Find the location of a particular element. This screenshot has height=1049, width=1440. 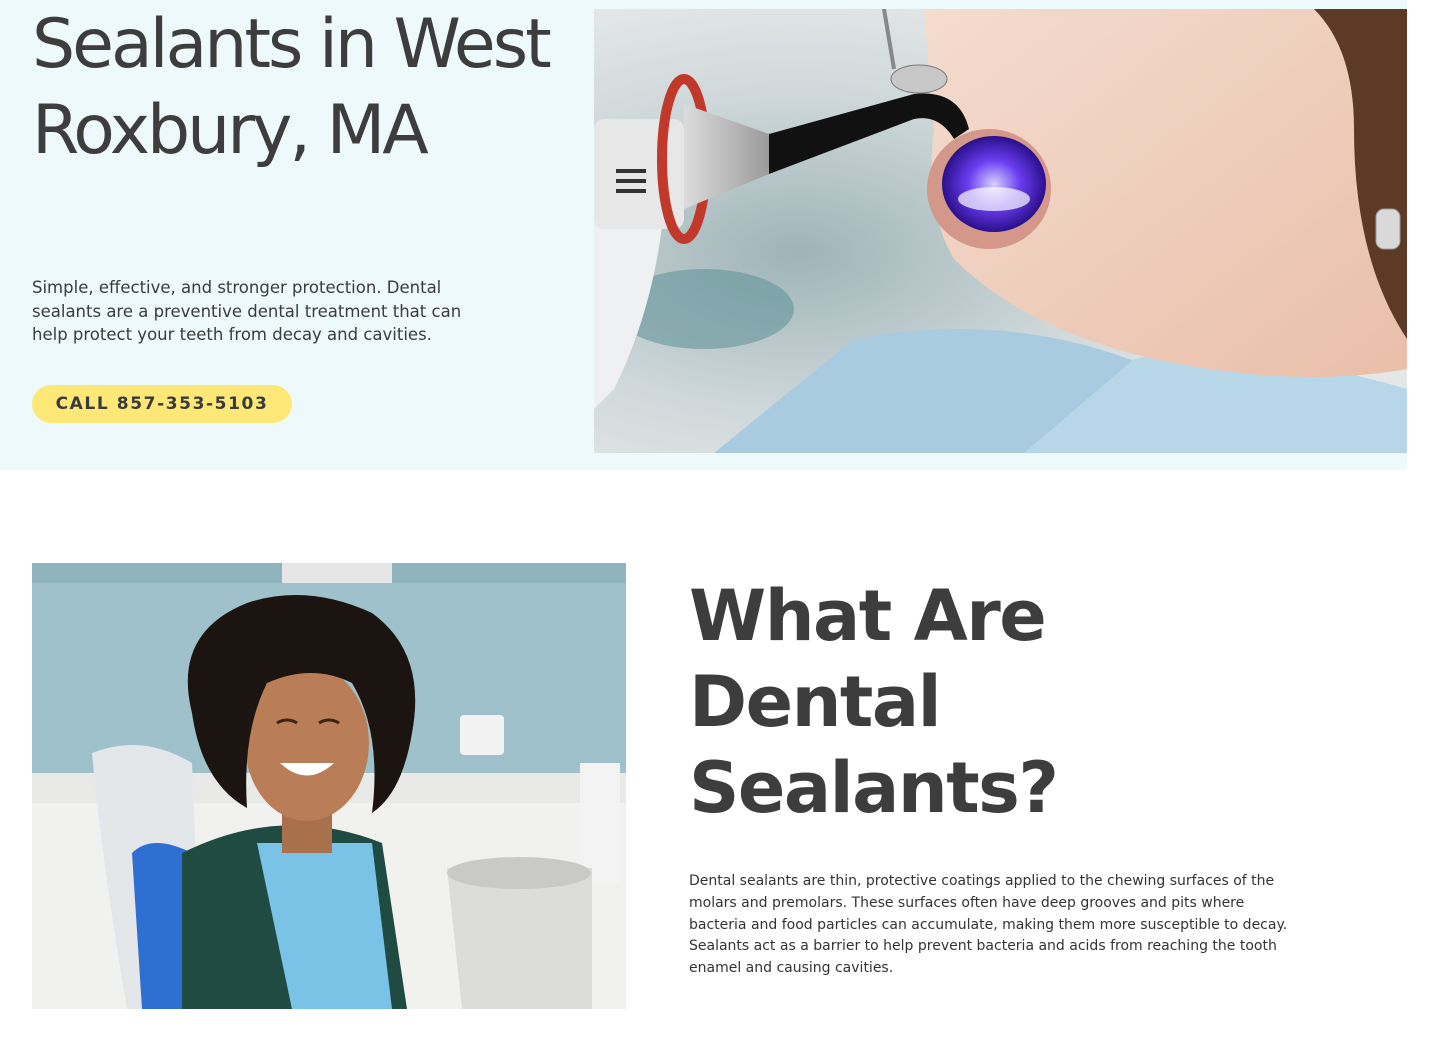

hero-title: Sealants in West Roxbury, MA is located at coordinates (292, 87).